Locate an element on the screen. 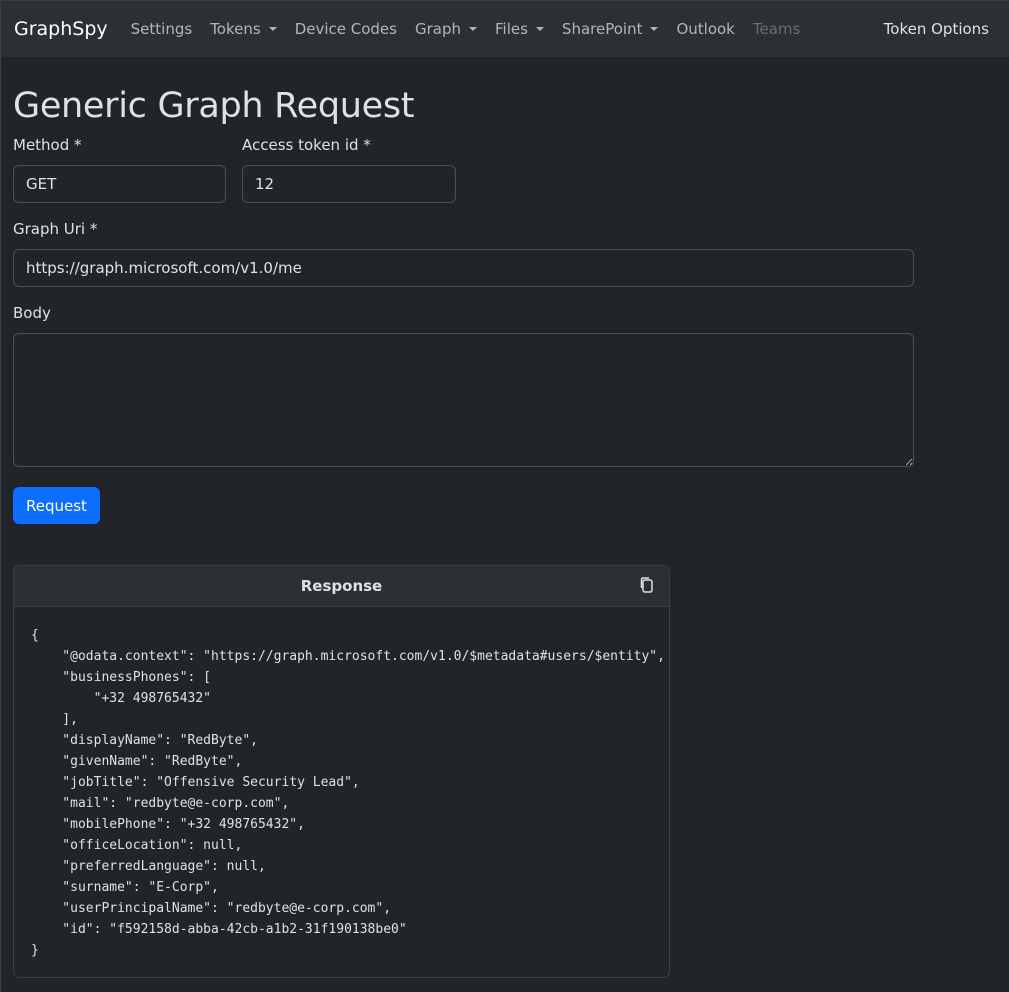  body-label: Body is located at coordinates (32, 313).